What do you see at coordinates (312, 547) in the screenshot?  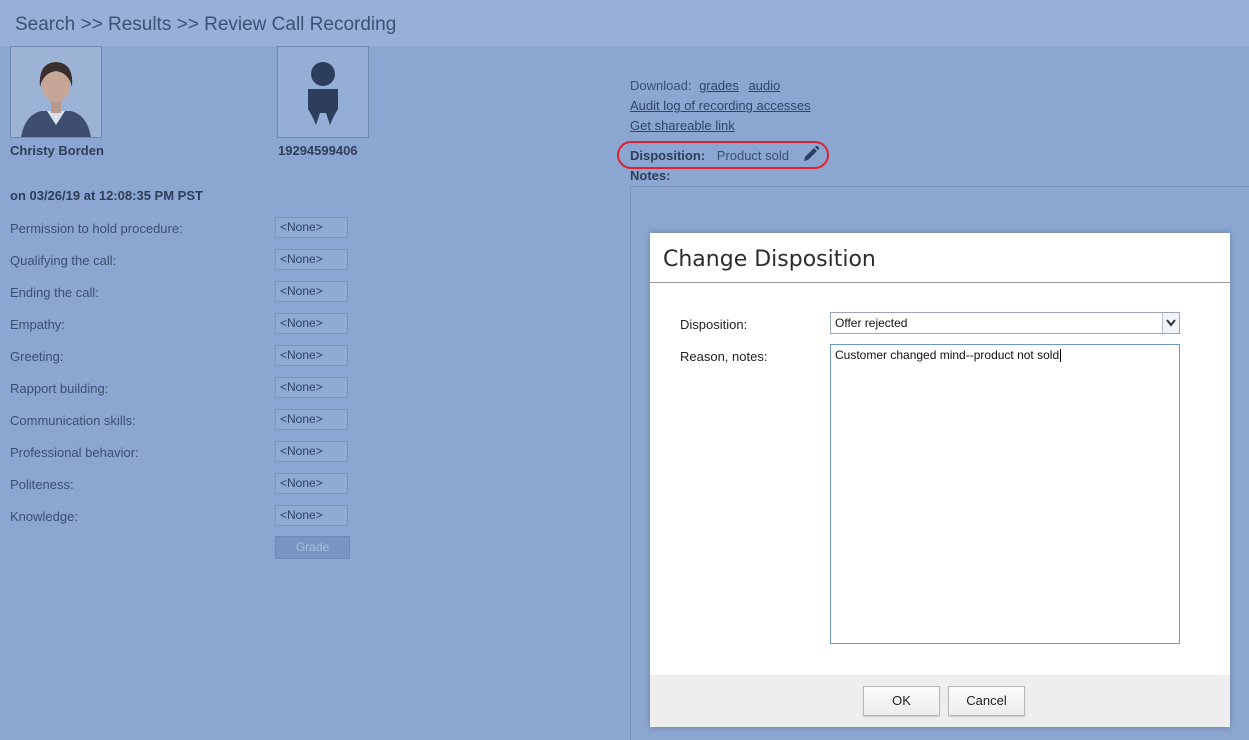 I see `grade-button: Grade` at bounding box center [312, 547].